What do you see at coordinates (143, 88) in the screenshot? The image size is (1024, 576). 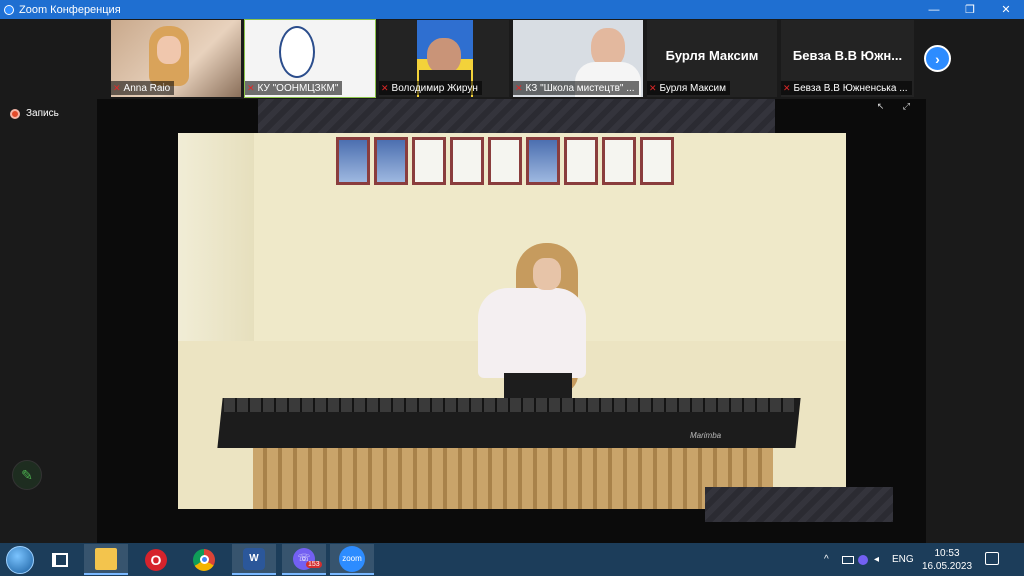 I see `participant-name: ✕ Anna Raio` at bounding box center [143, 88].